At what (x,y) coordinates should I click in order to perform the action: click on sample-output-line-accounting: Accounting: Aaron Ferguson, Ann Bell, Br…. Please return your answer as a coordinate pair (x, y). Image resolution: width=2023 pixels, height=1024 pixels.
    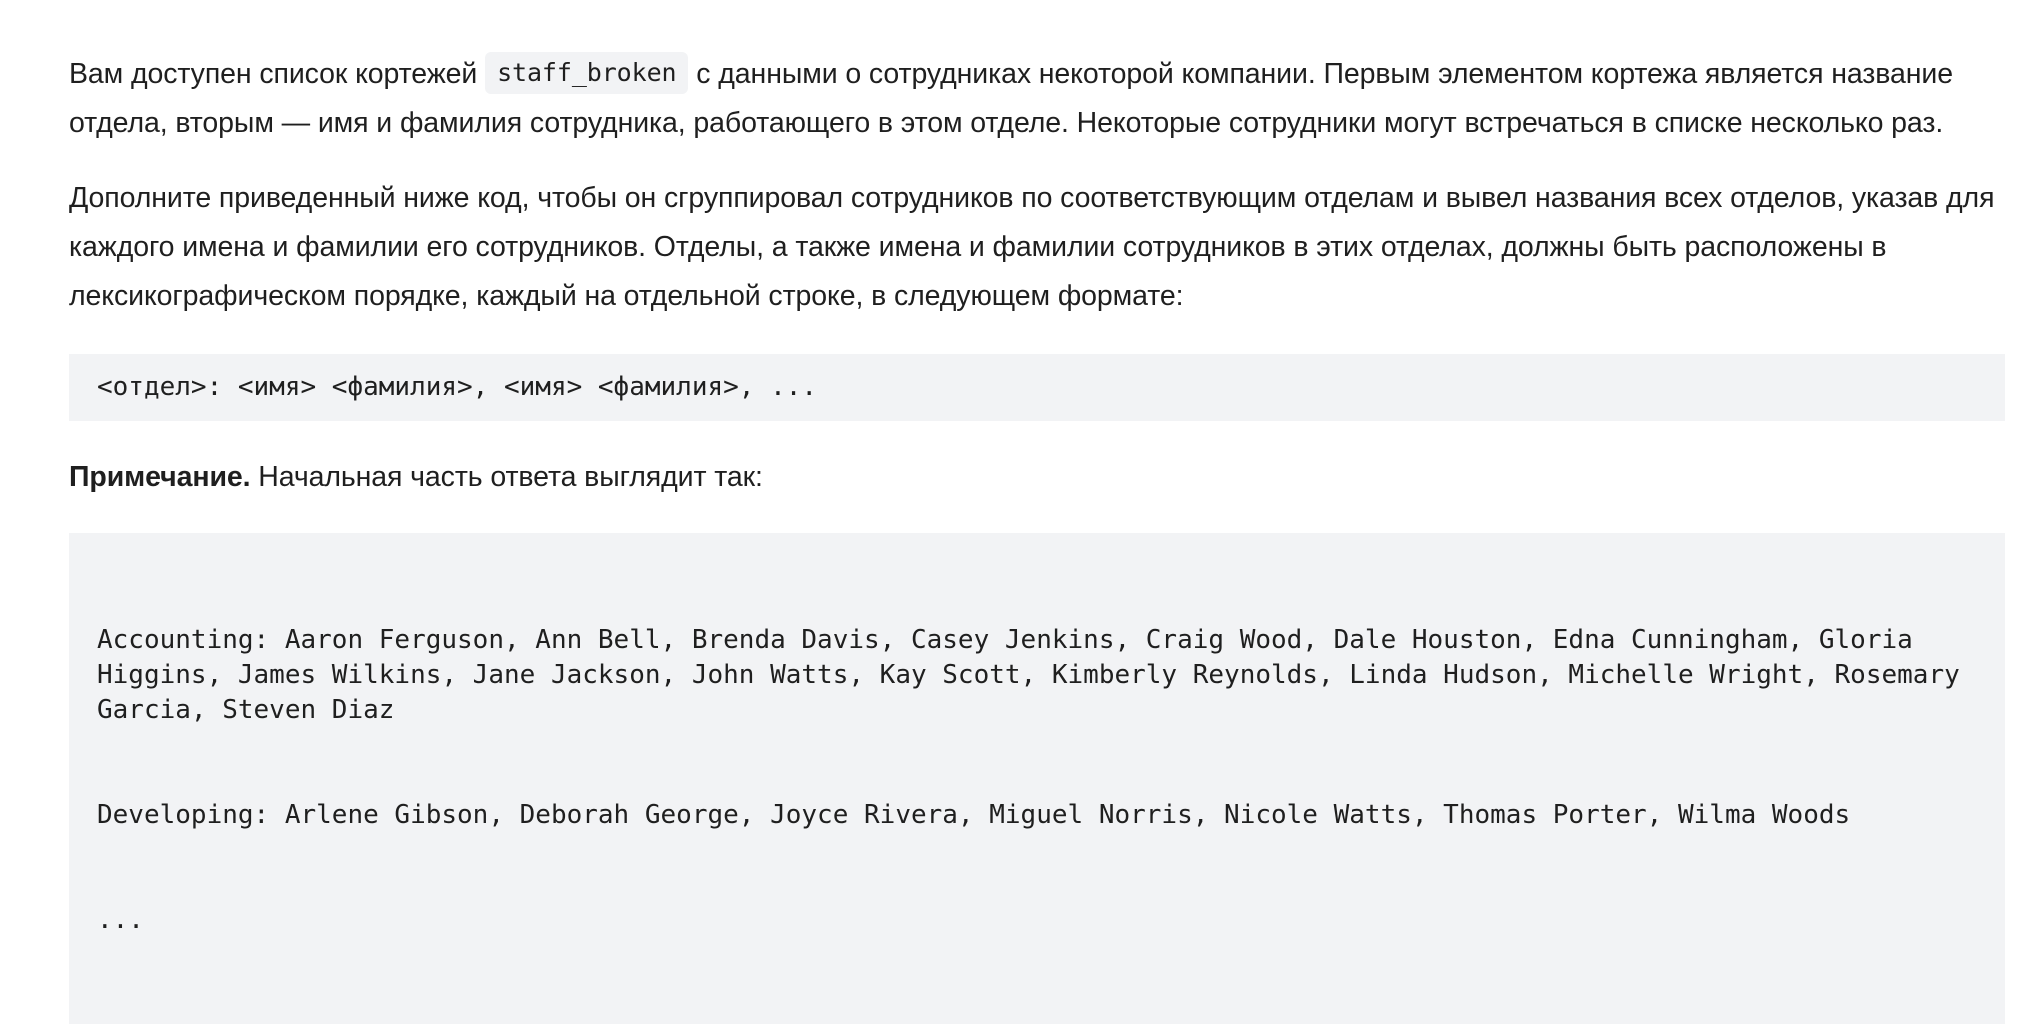
    Looking at the image, I should click on (1036, 675).